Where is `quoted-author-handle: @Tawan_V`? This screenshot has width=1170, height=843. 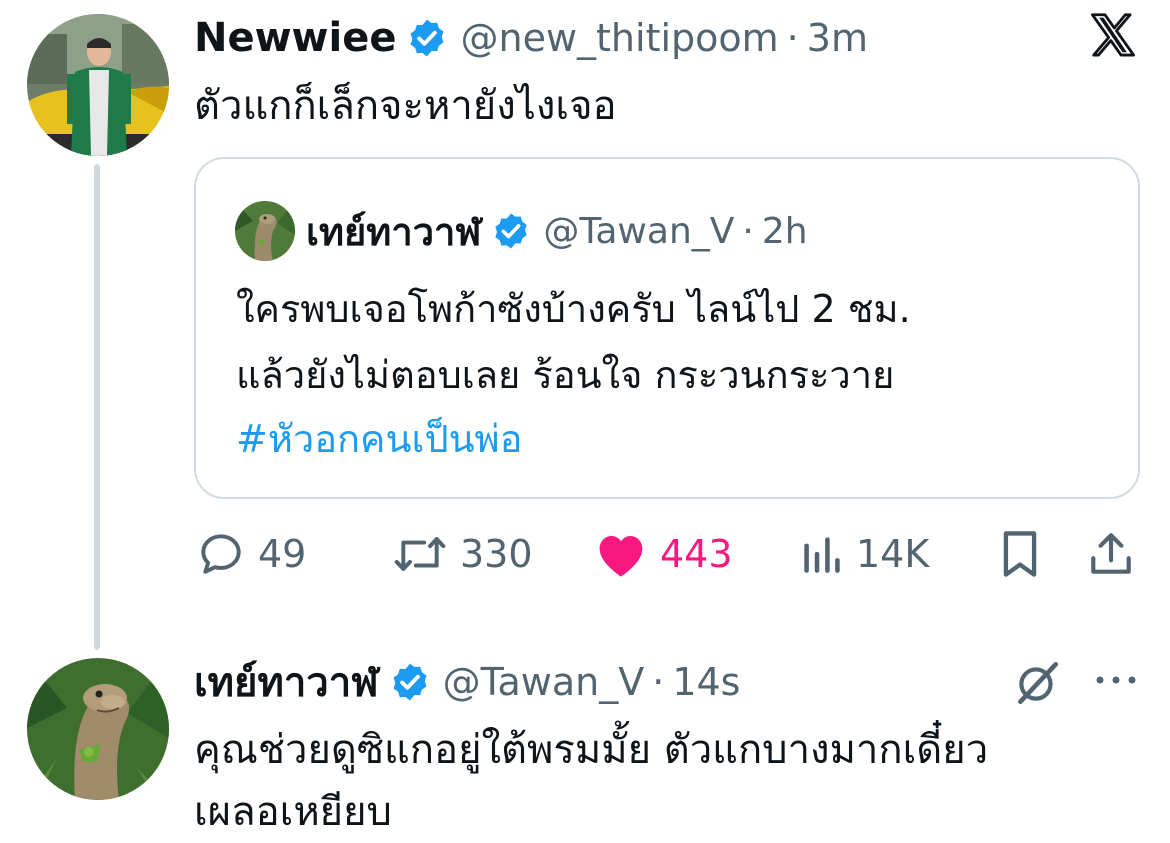 quoted-author-handle: @Tawan_V is located at coordinates (638, 231).